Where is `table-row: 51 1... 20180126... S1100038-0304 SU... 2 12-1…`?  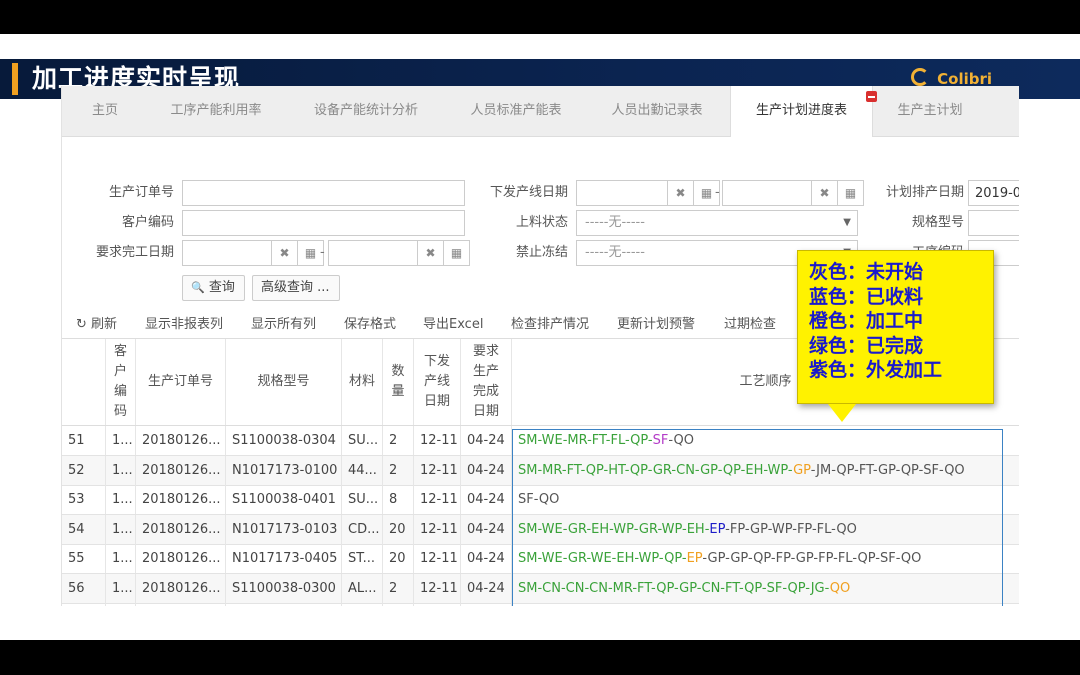
table-row: 51 1... 20180126... S1100038-0304 SU... 2 12-1… is located at coordinates (540, 441).